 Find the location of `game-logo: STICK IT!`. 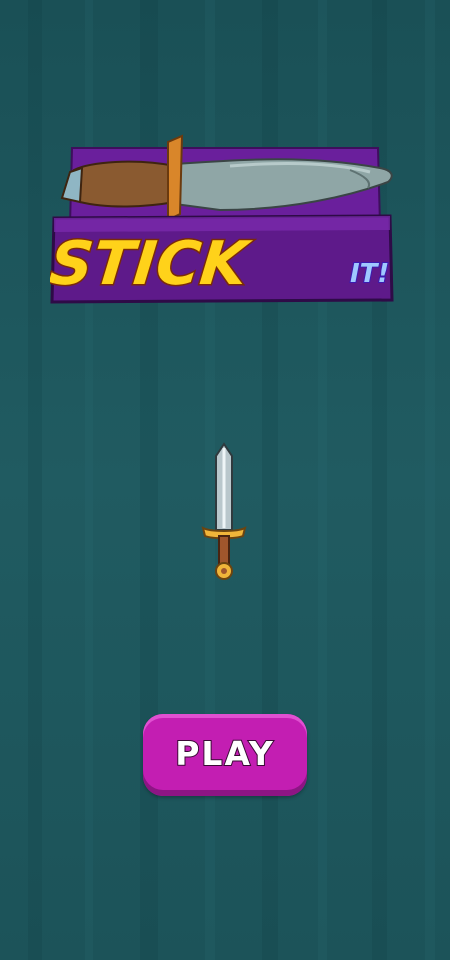

game-logo: STICK IT! is located at coordinates (222, 219).